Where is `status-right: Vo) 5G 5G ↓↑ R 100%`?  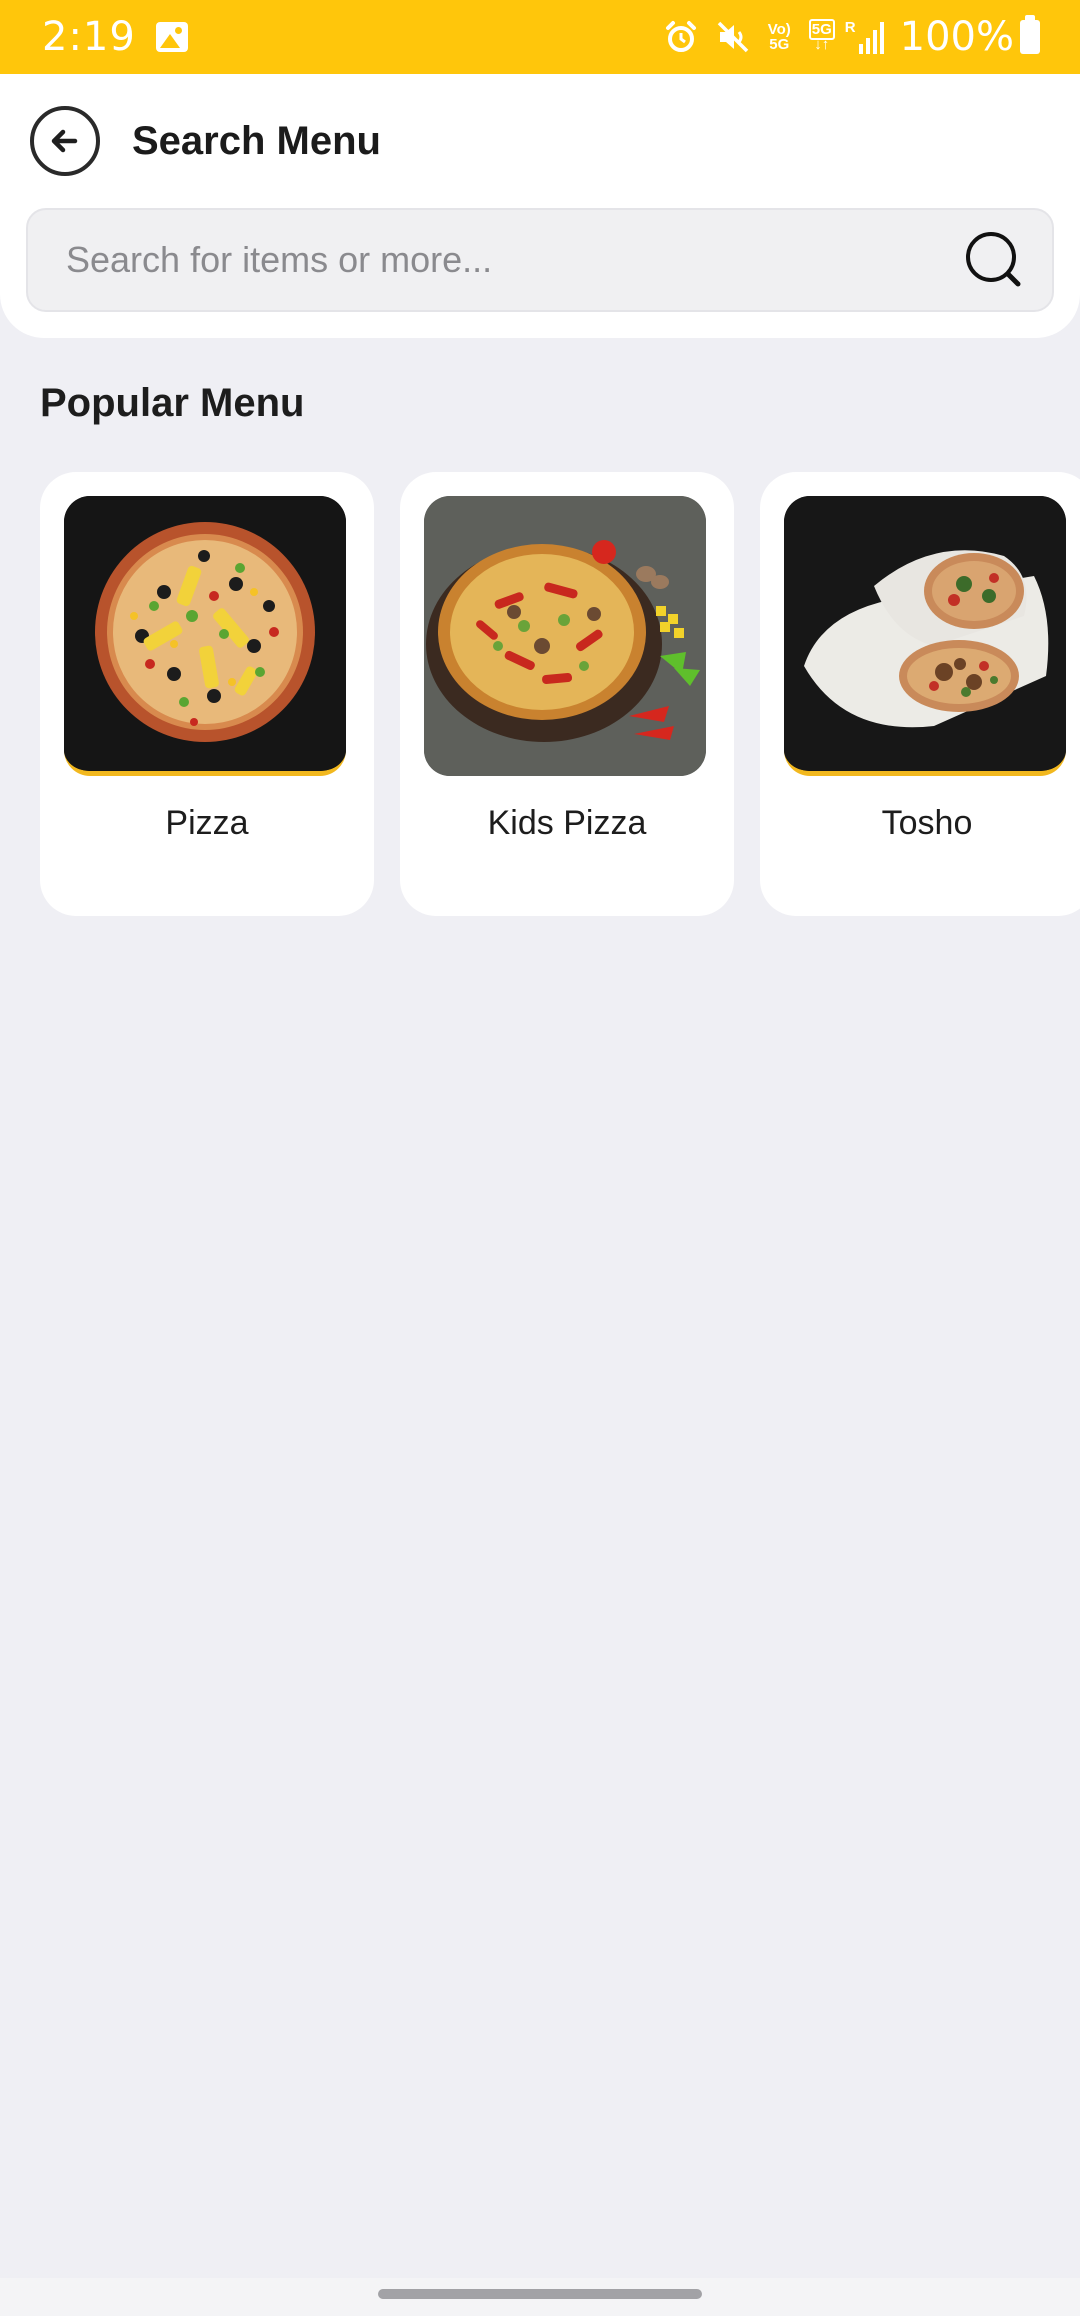 status-right: Vo) 5G 5G ↓↑ R 100% is located at coordinates (843, 37).